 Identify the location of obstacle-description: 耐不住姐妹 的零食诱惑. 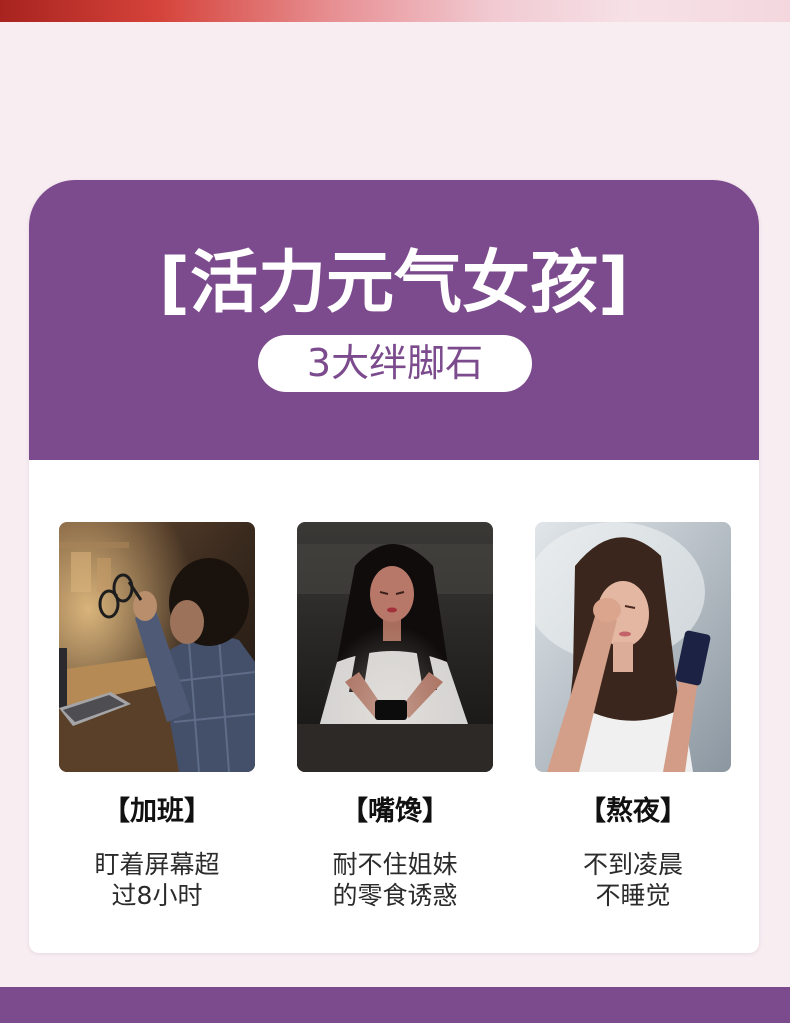
(395, 880).